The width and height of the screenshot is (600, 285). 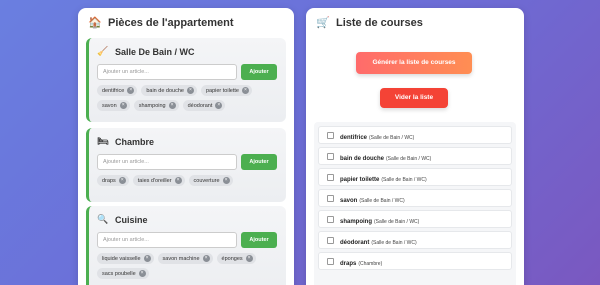 What do you see at coordinates (165, 90) in the screenshot?
I see `tag-label: bain de douche` at bounding box center [165, 90].